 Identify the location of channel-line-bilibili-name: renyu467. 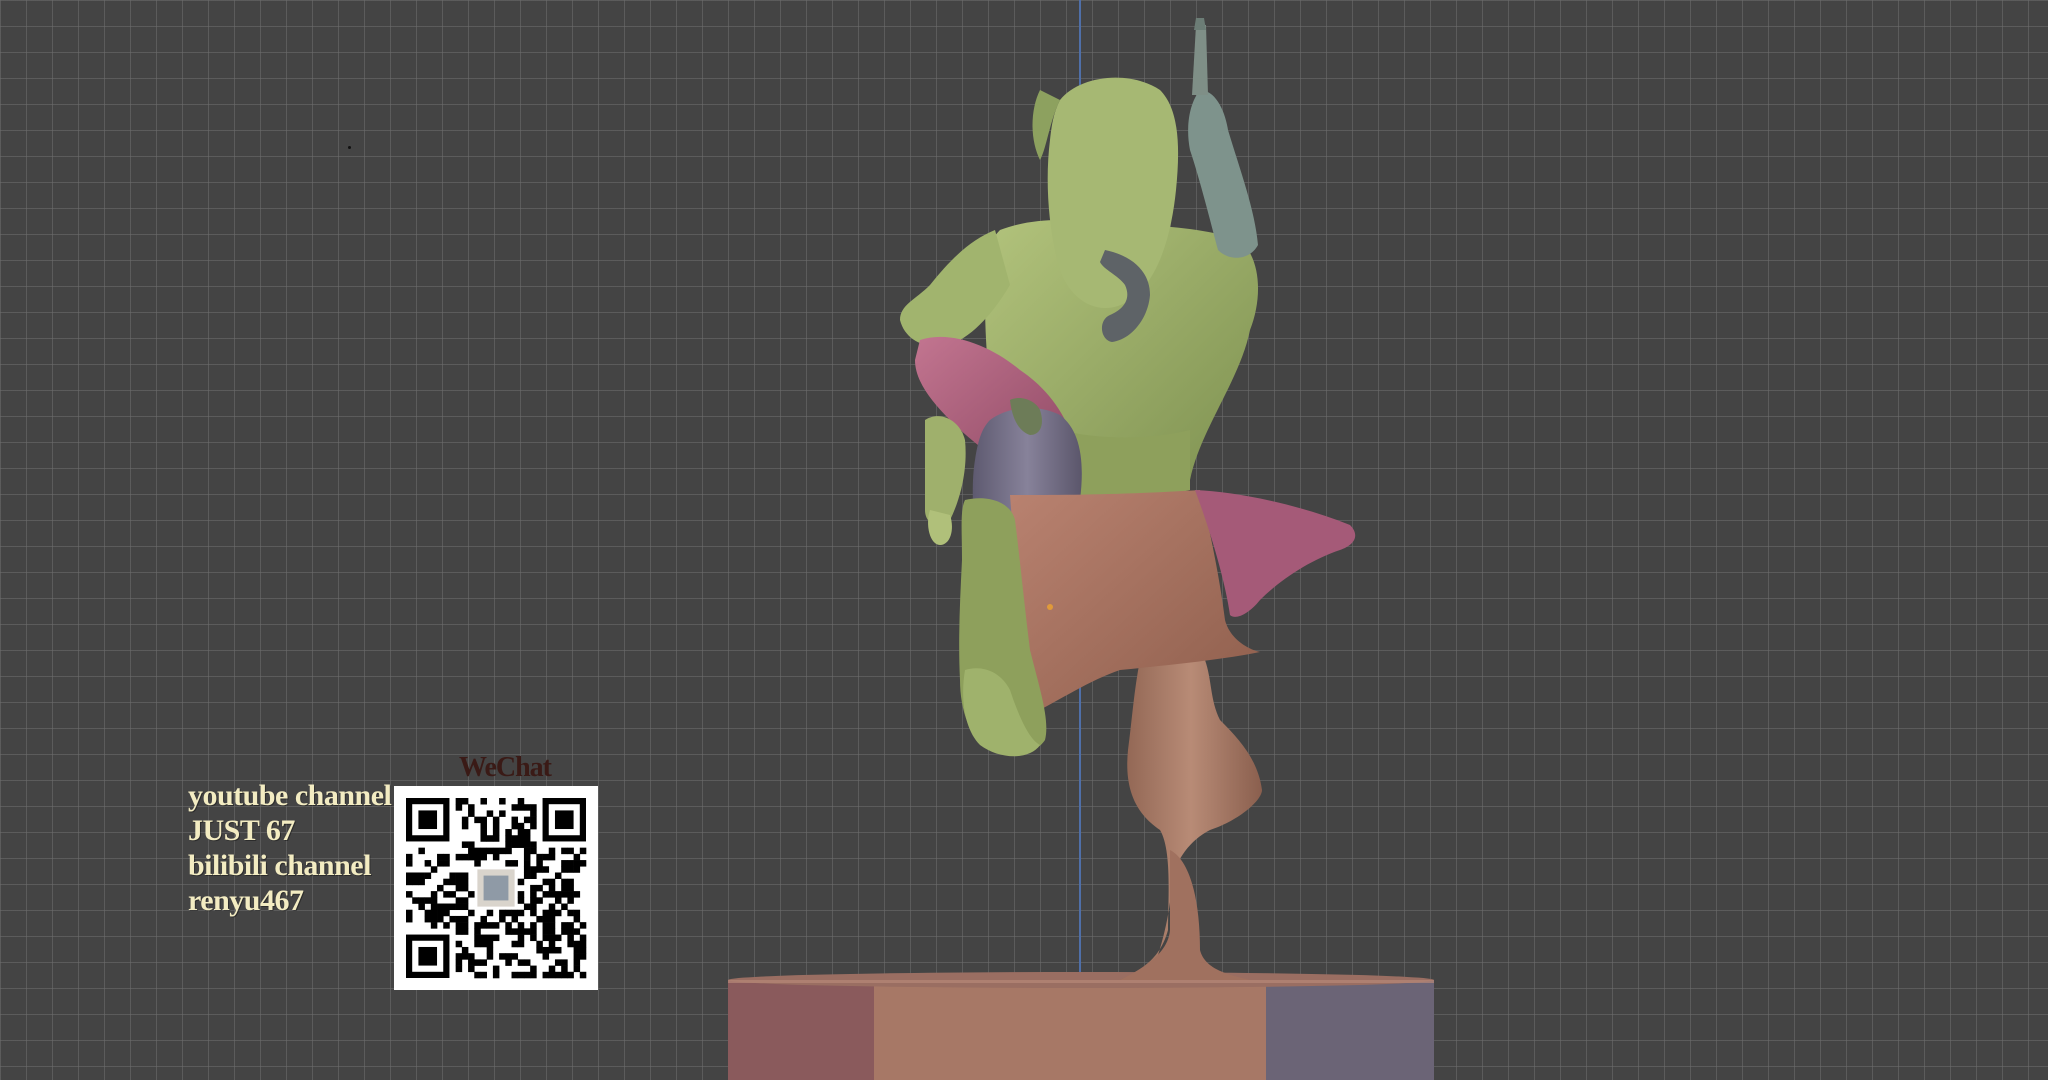
(246, 900).